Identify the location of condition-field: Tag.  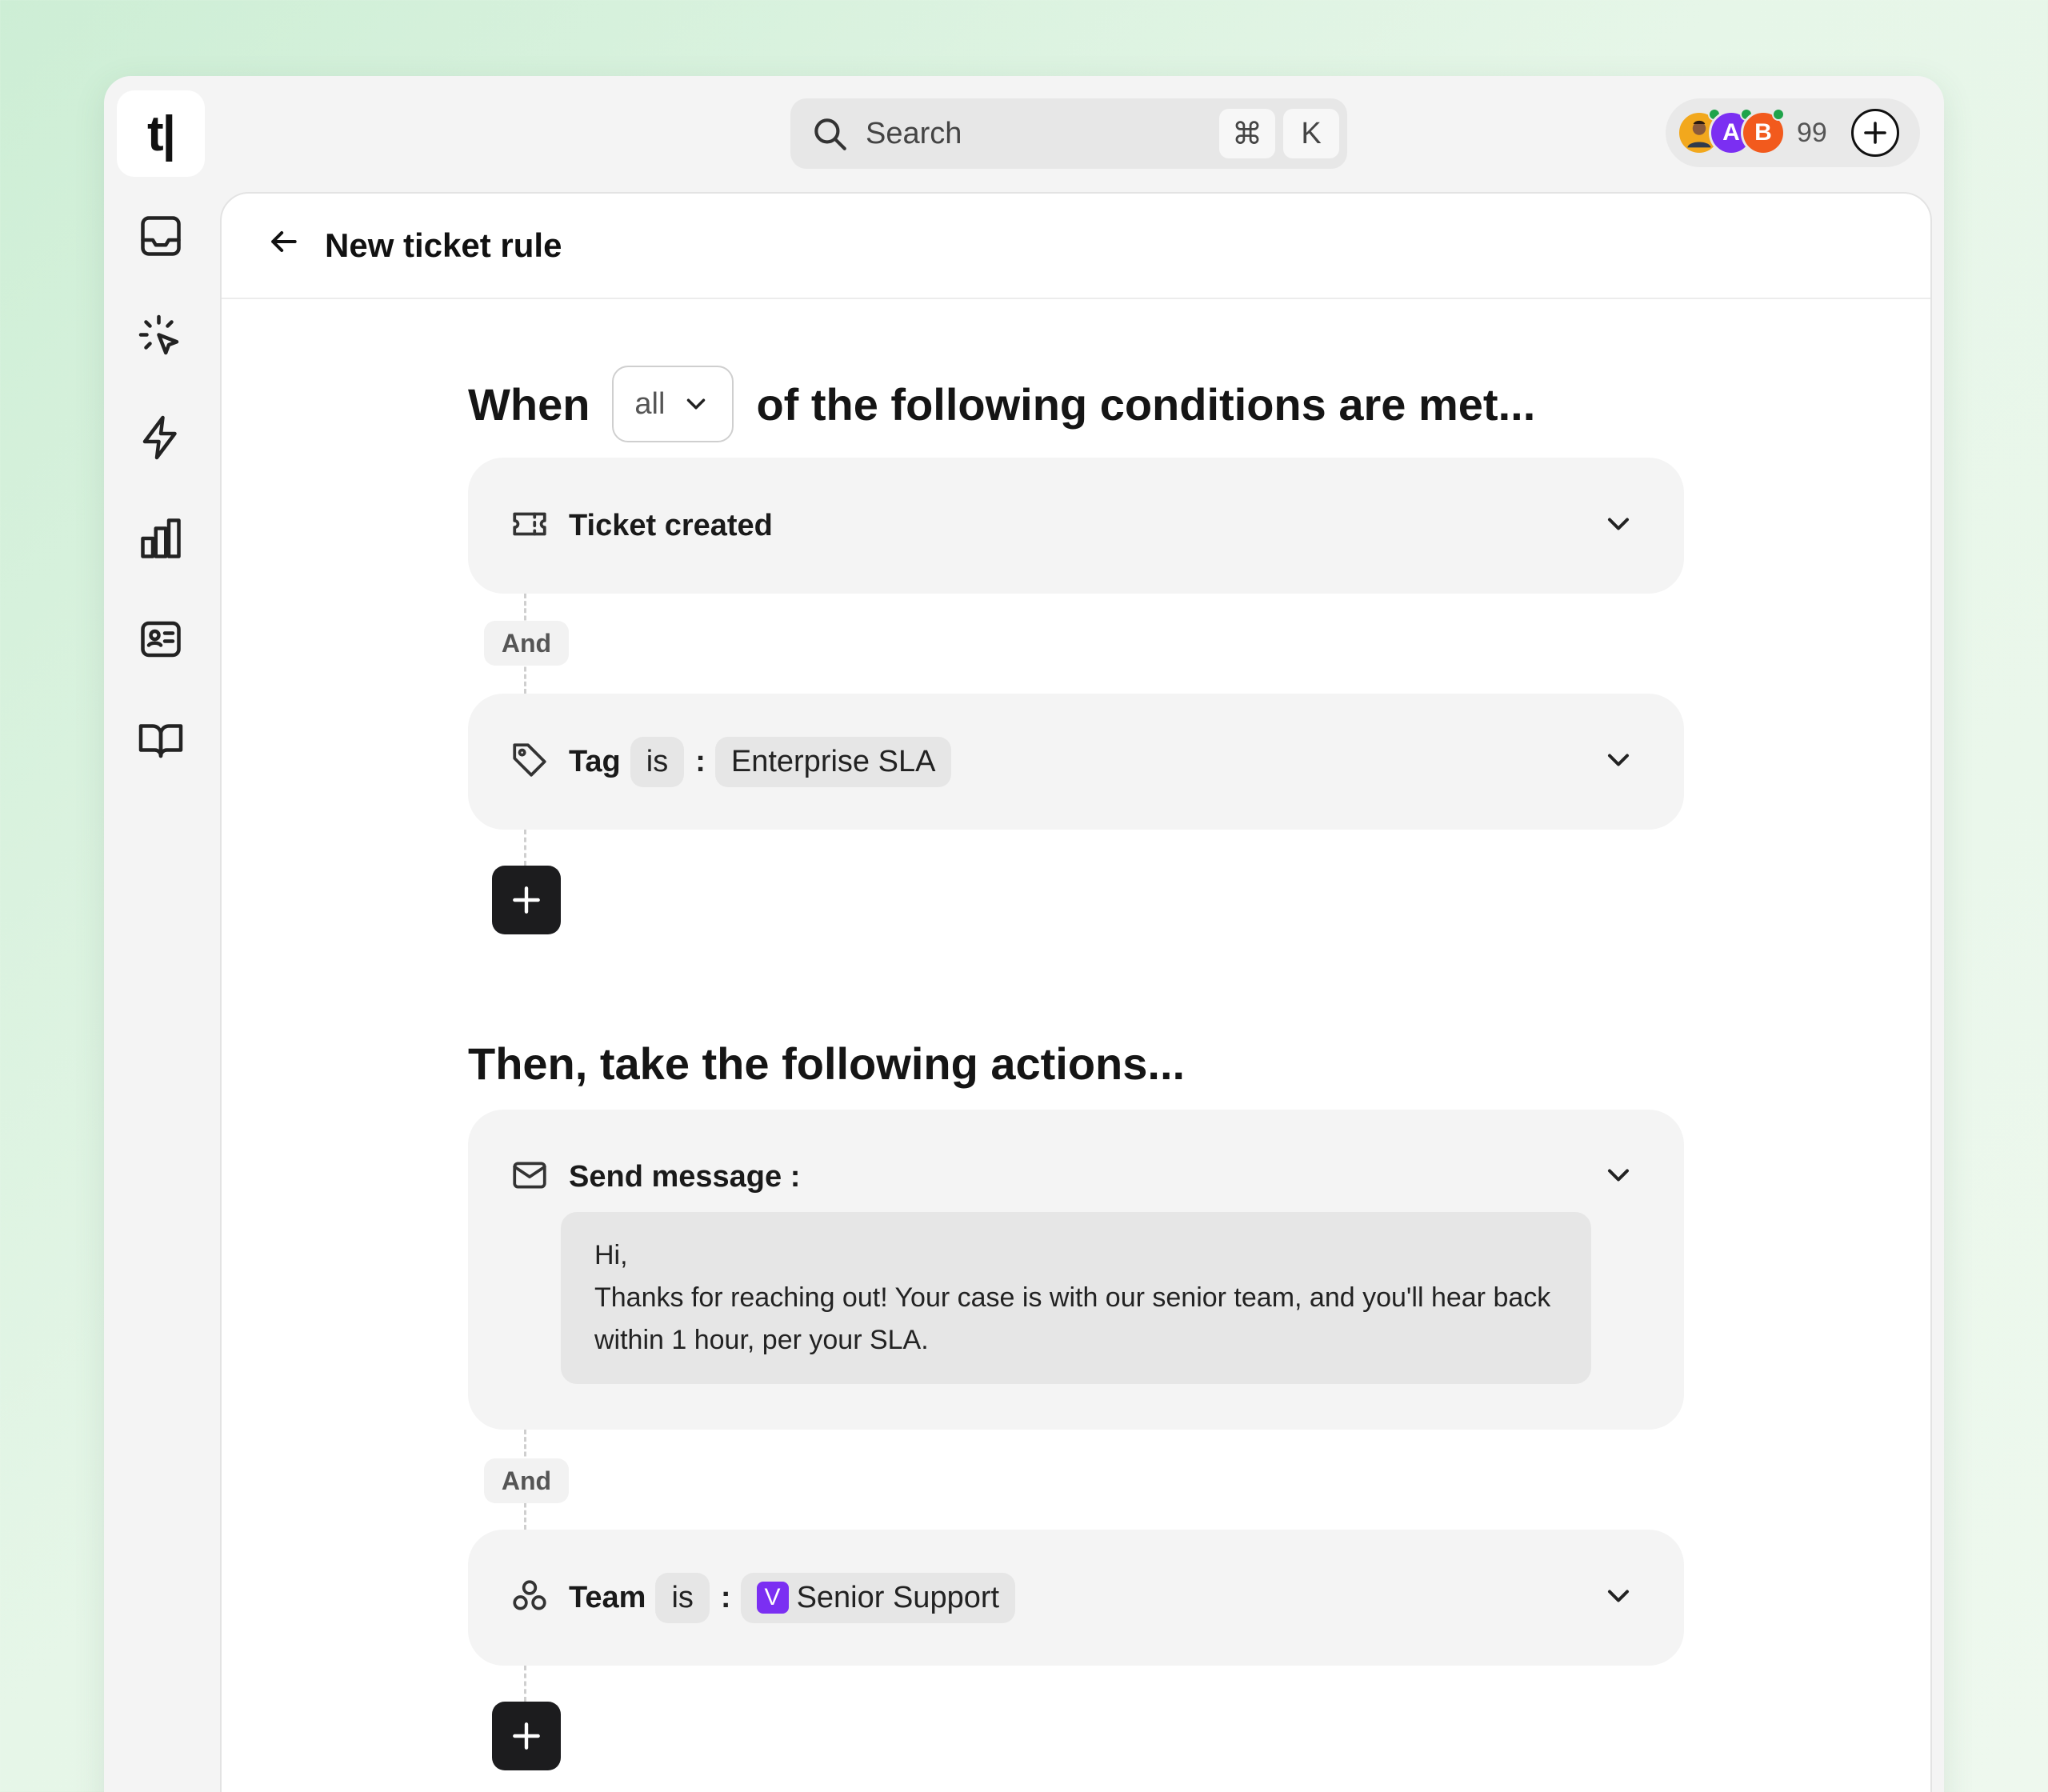
(595, 761).